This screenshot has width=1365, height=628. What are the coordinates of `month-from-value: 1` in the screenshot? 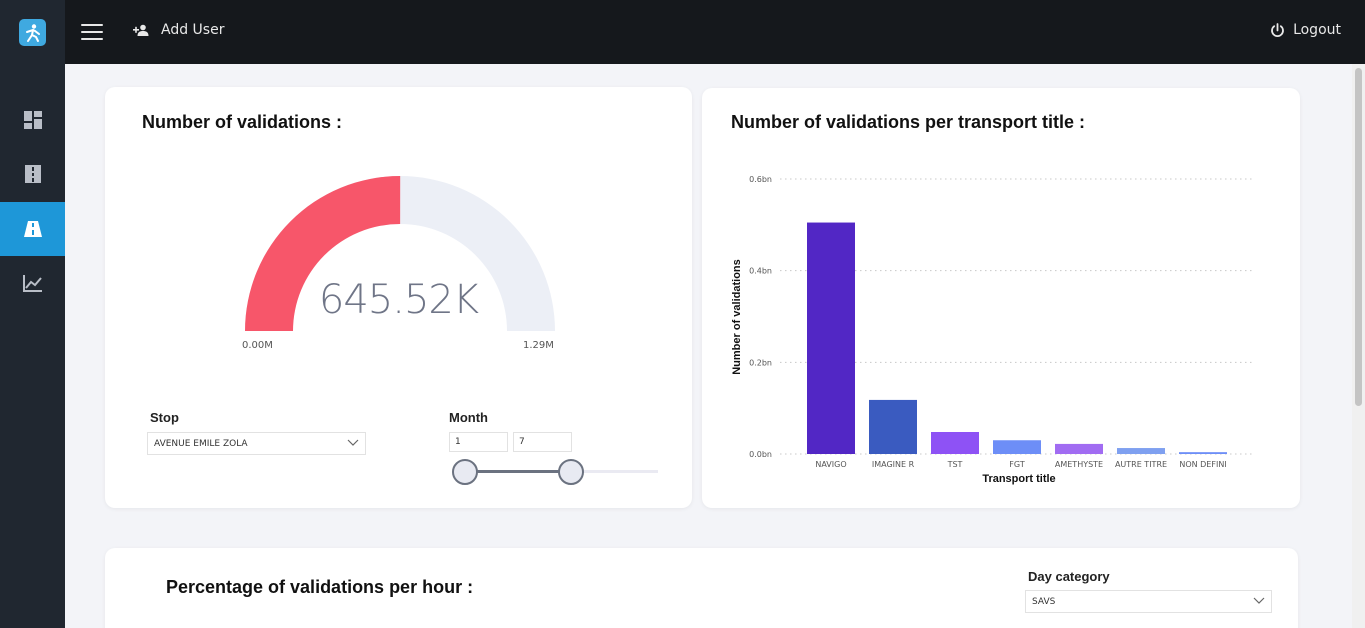 It's located at (458, 442).